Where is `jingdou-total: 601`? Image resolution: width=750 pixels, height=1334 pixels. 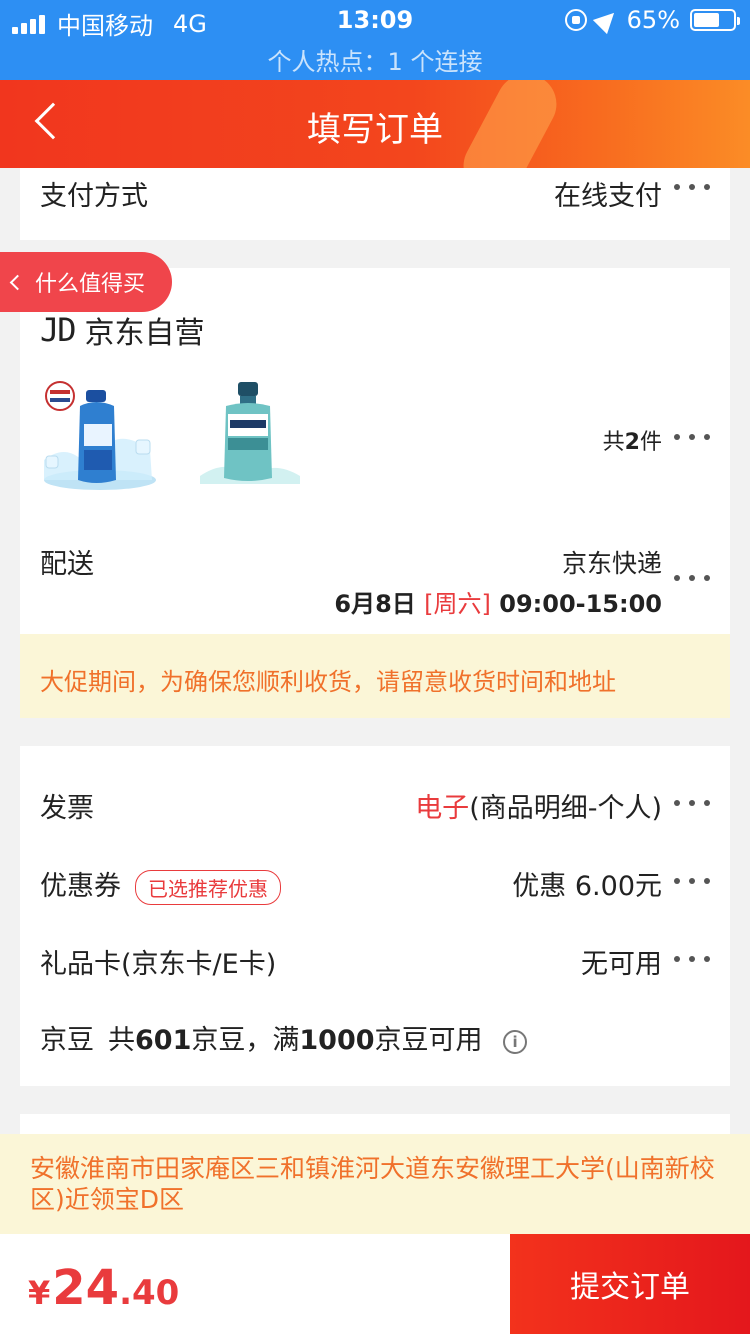 jingdou-total: 601 is located at coordinates (163, 1040).